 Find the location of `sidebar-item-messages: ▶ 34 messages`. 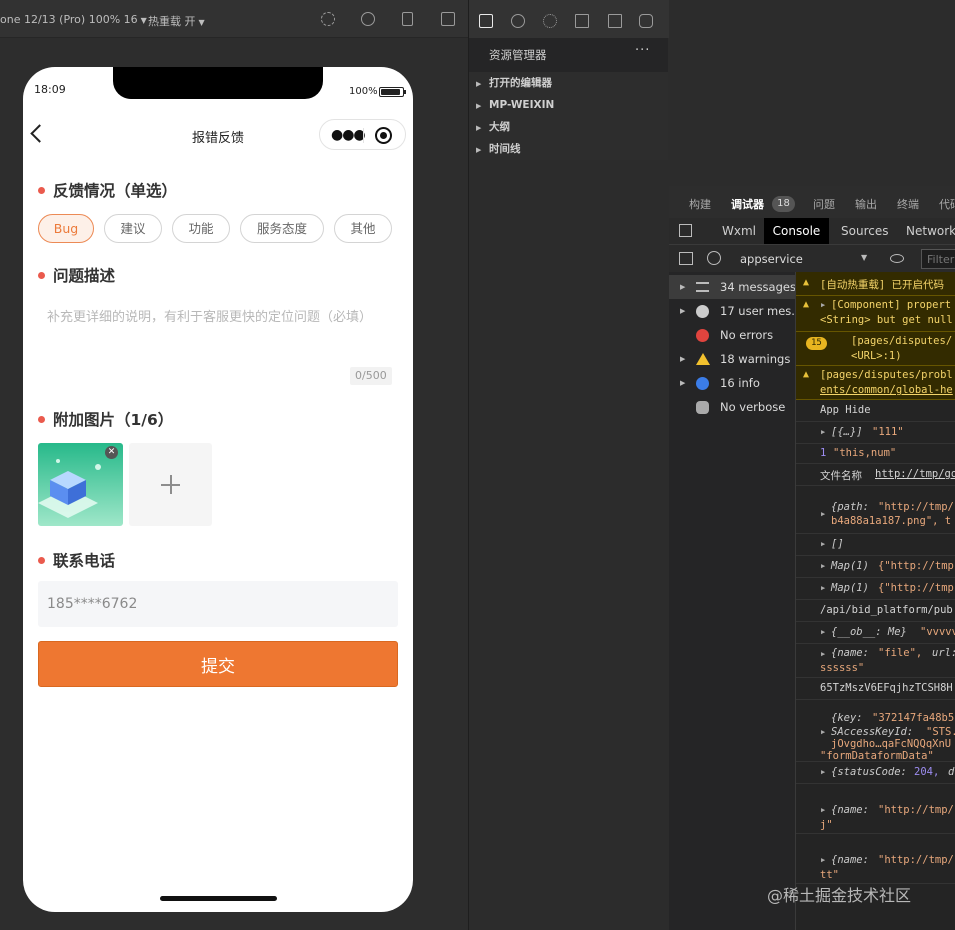

sidebar-item-messages: ▶ 34 messages is located at coordinates (732, 287).